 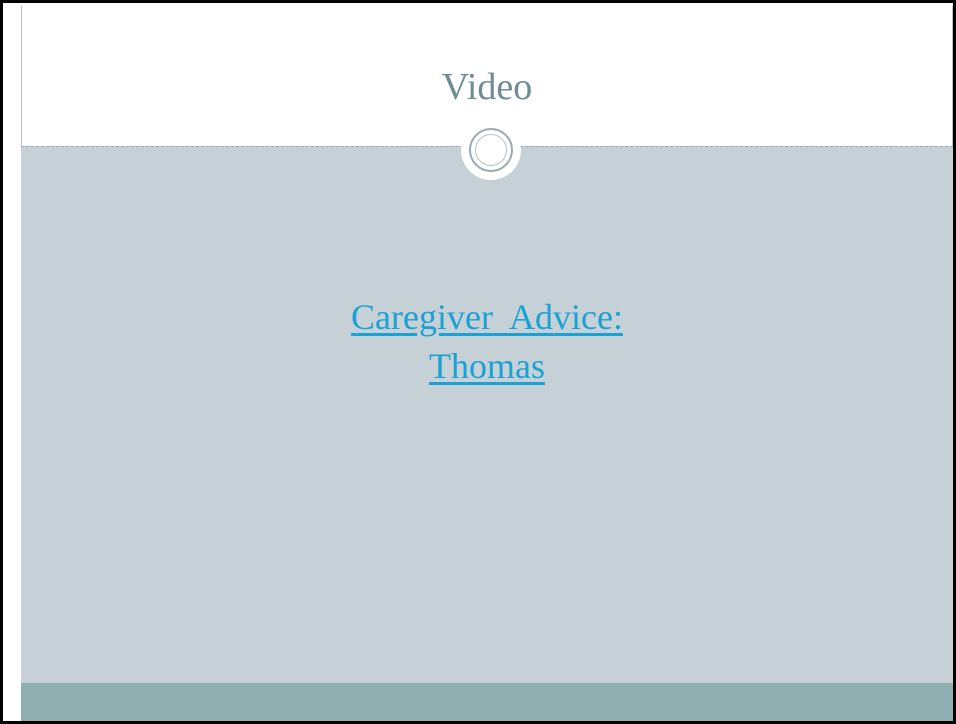 What do you see at coordinates (487, 87) in the screenshot?
I see `slide-title: Video` at bounding box center [487, 87].